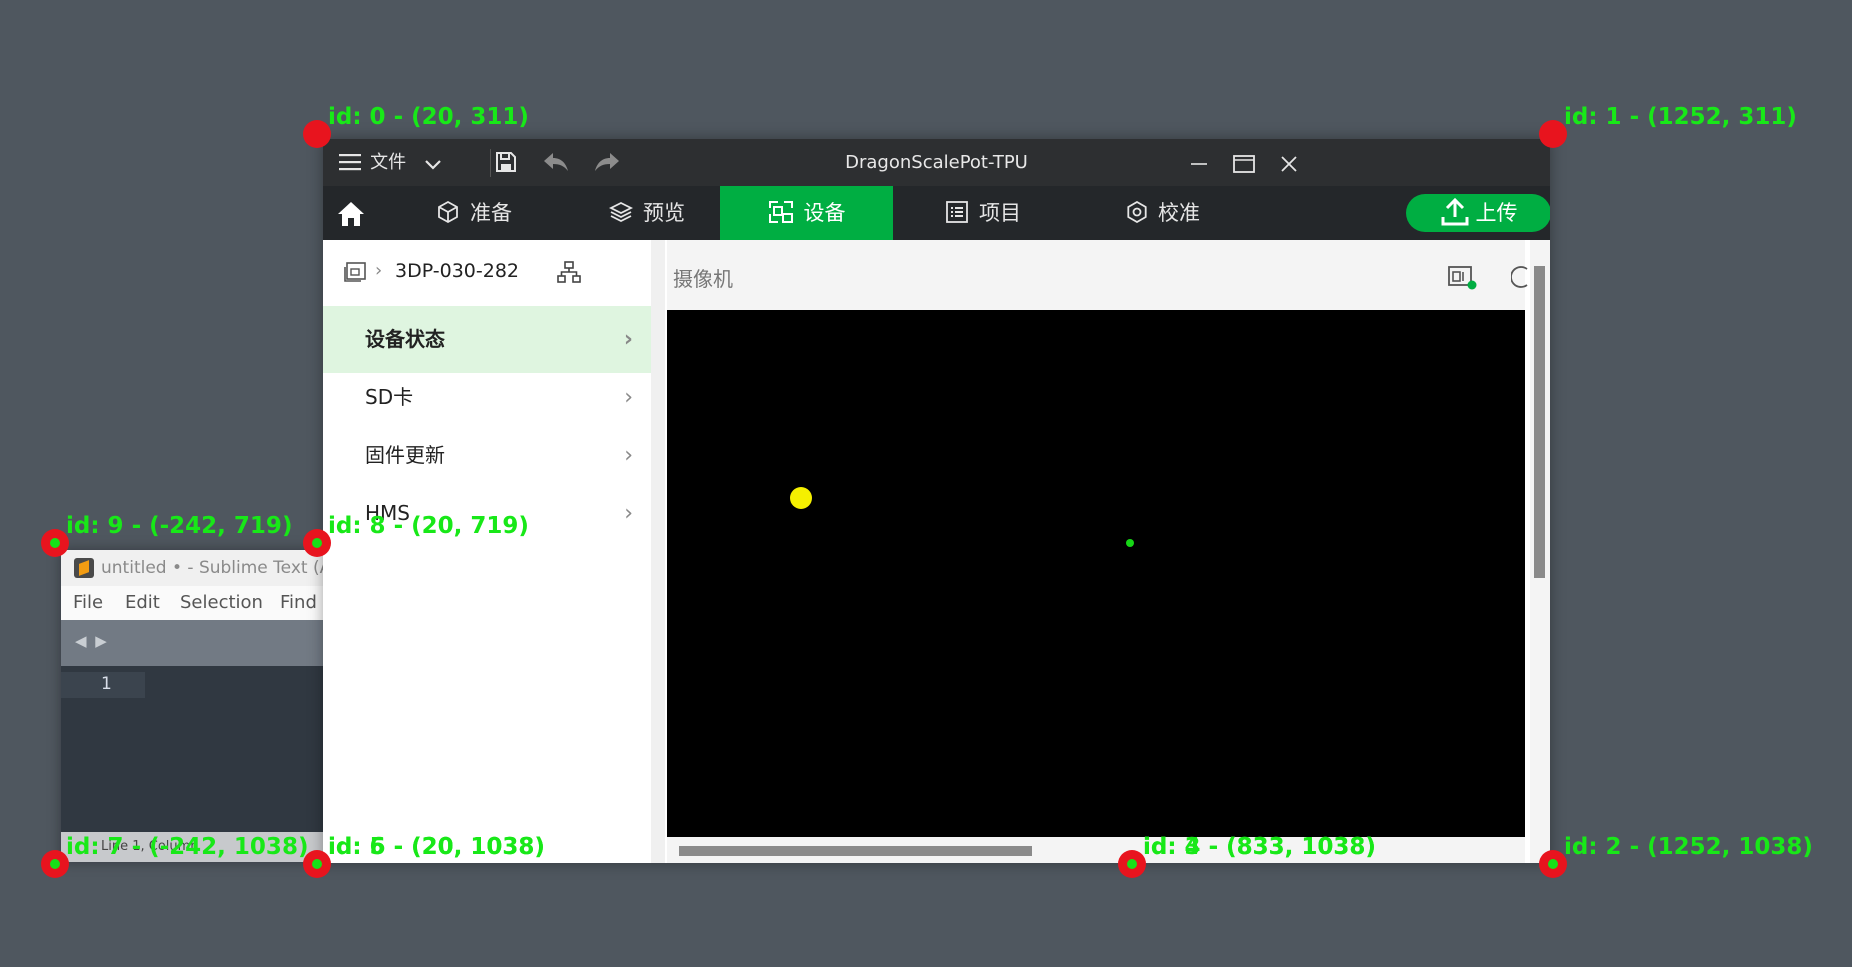 The height and width of the screenshot is (967, 1852). What do you see at coordinates (355, 272) in the screenshot?
I see `printer-icon` at bounding box center [355, 272].